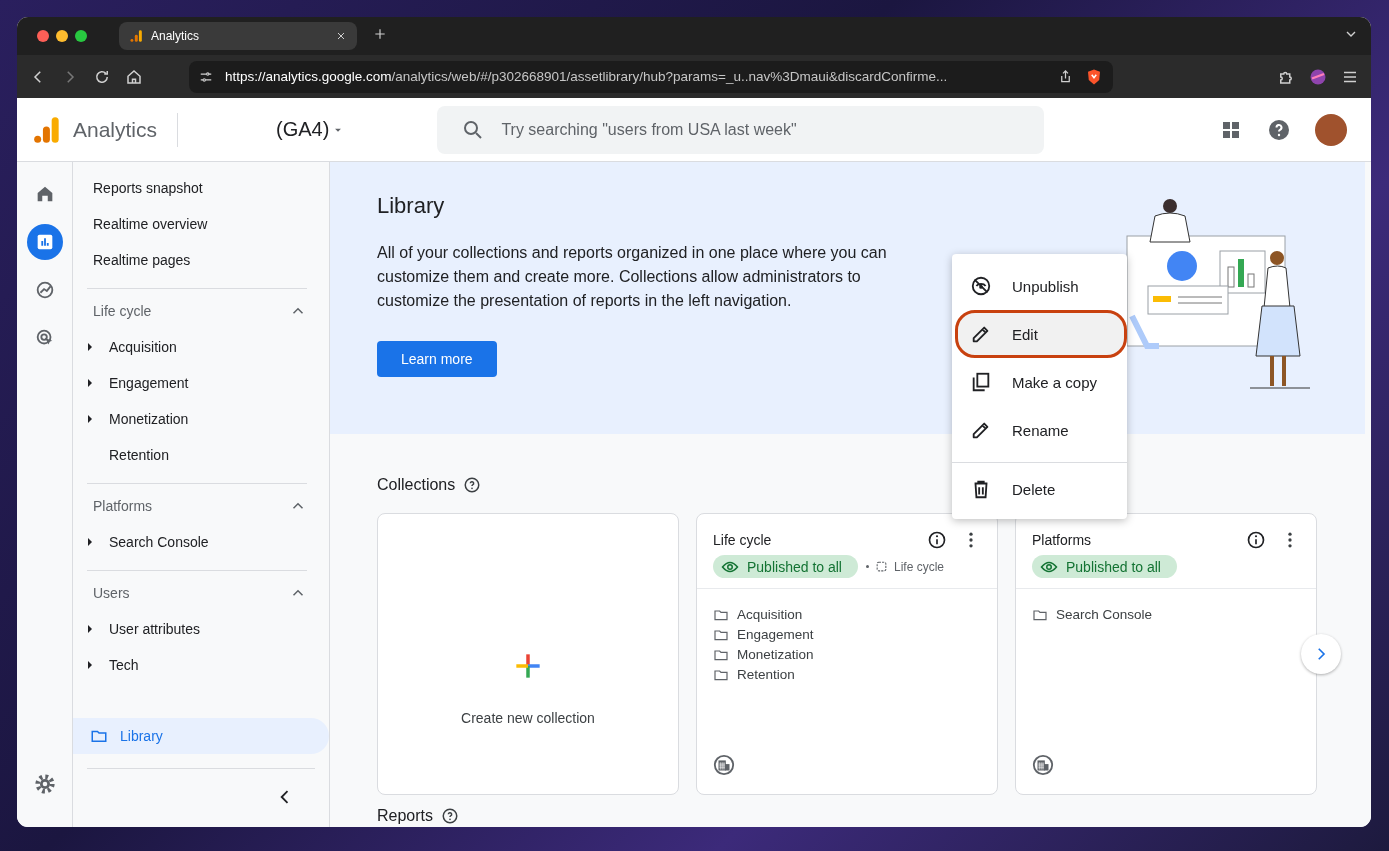 The height and width of the screenshot is (851, 1389). Describe the element at coordinates (43, 36) in the screenshot. I see `close-window-button` at that location.